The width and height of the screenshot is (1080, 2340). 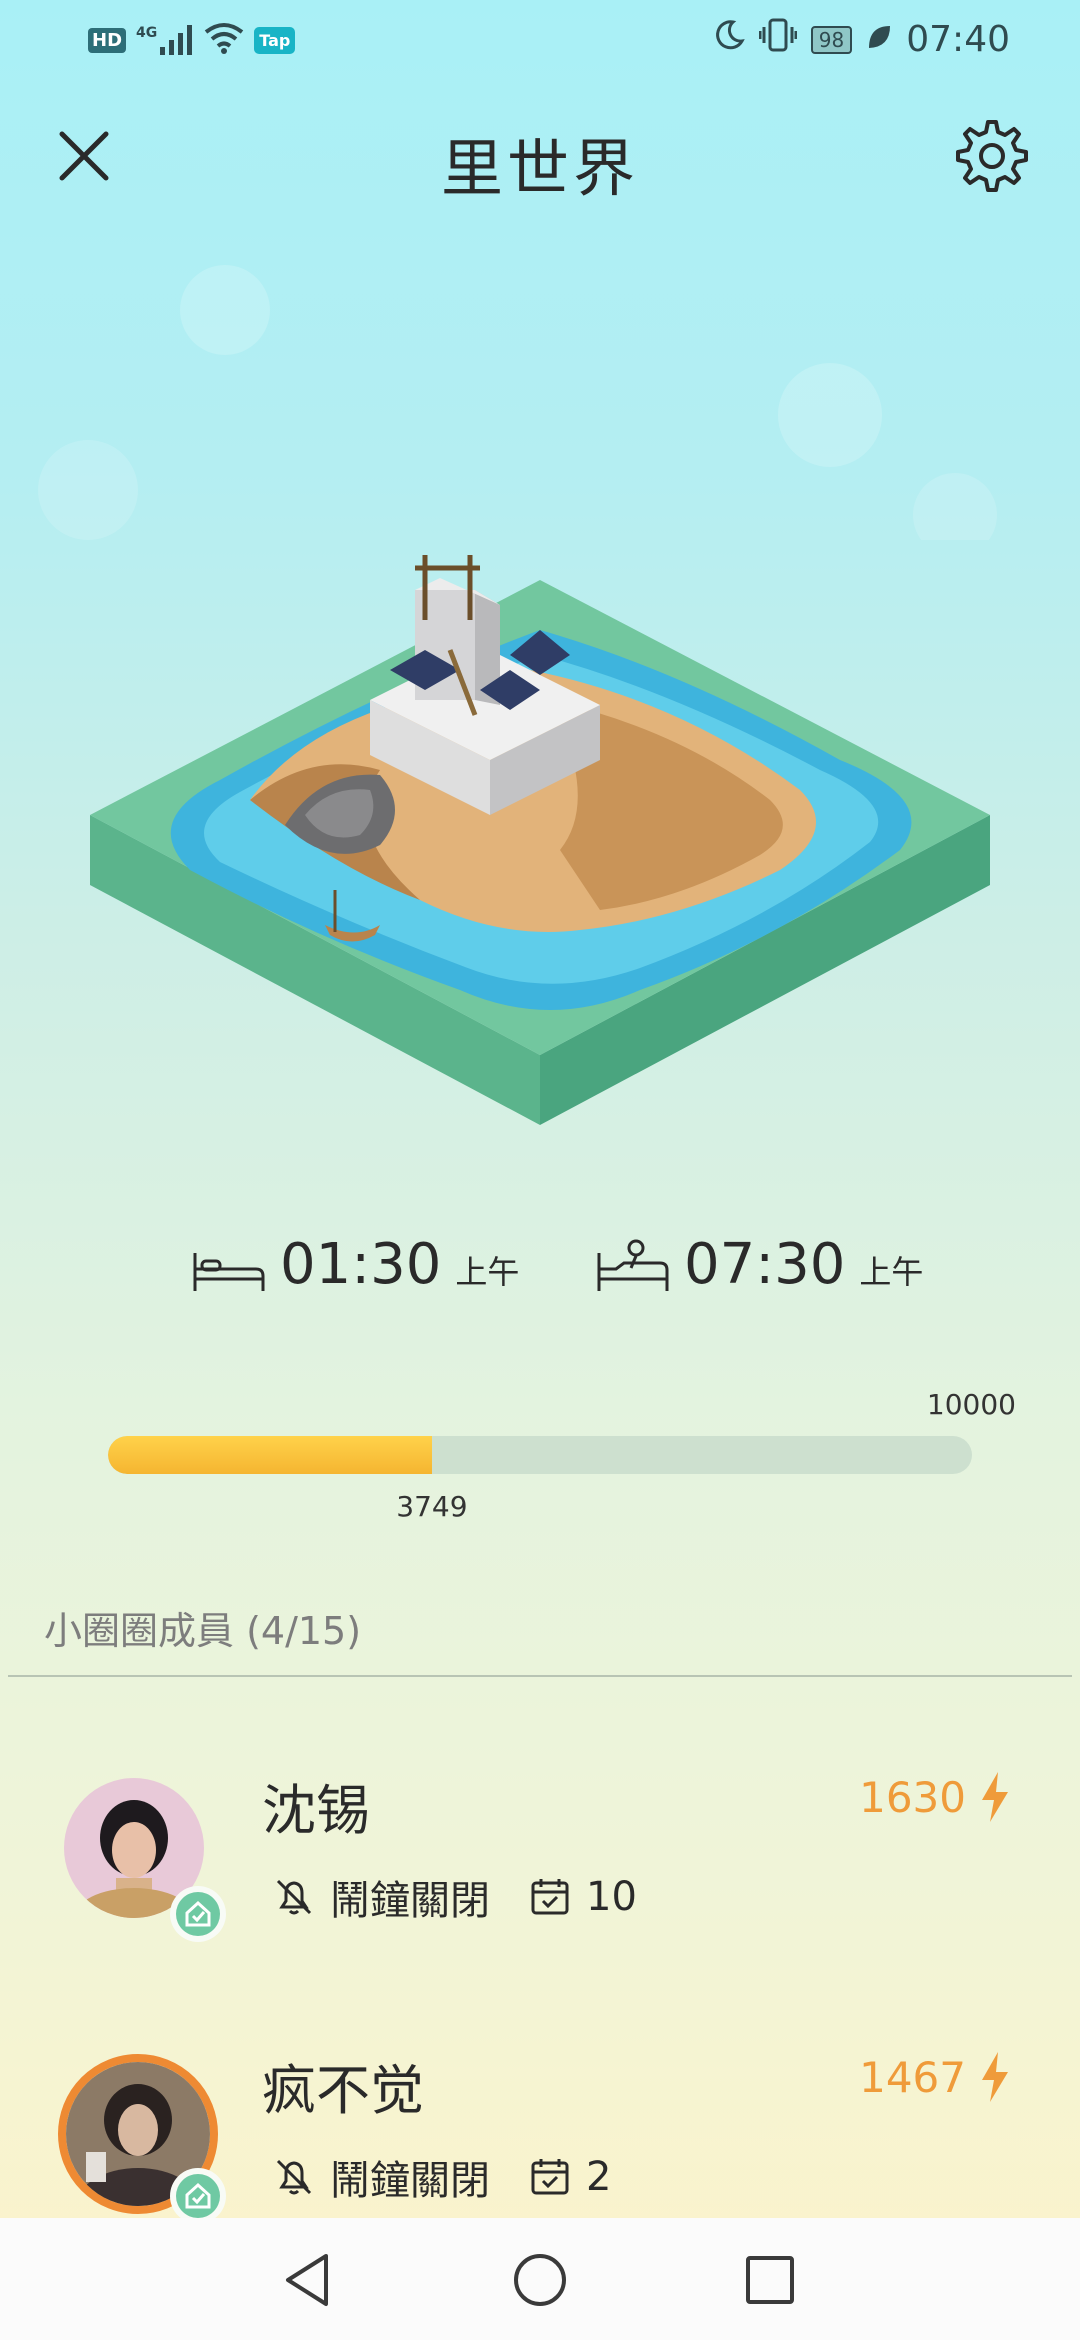 I want to click on progress-track, so click(x=540, y=1455).